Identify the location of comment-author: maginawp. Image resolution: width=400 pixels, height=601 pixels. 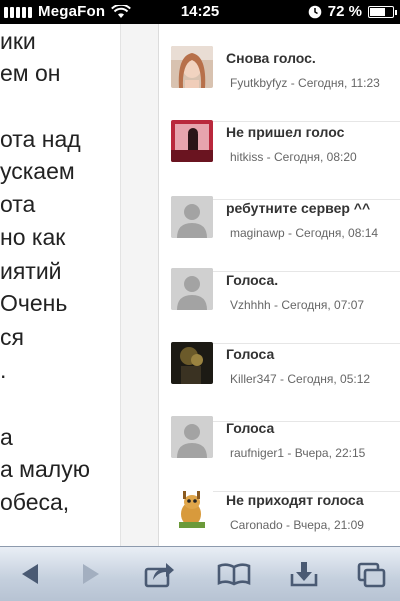
(257, 233).